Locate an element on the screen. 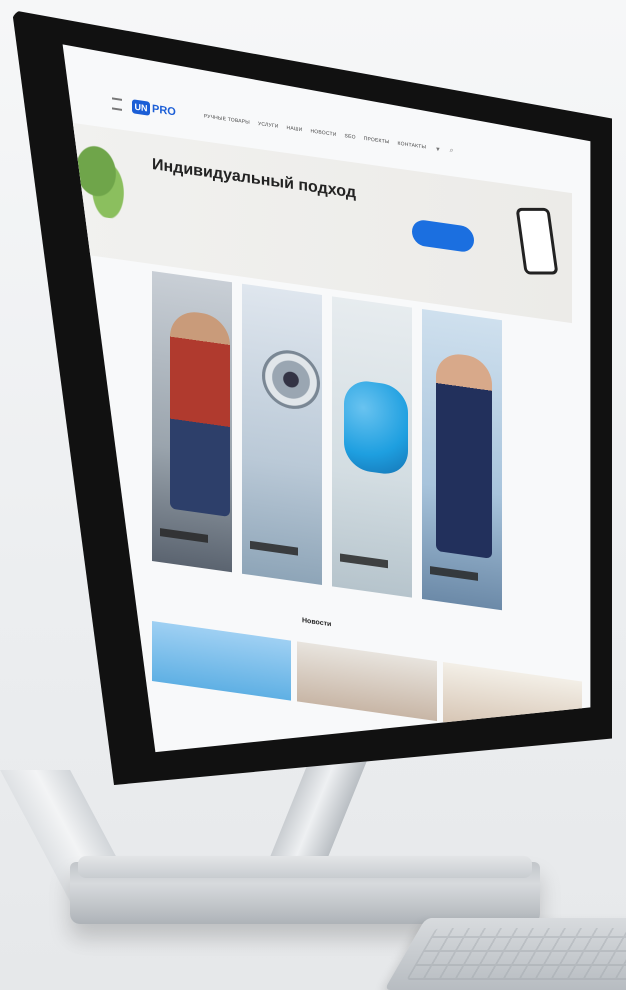 The width and height of the screenshot is (626, 990). nav-link: Контакты is located at coordinates (412, 146).